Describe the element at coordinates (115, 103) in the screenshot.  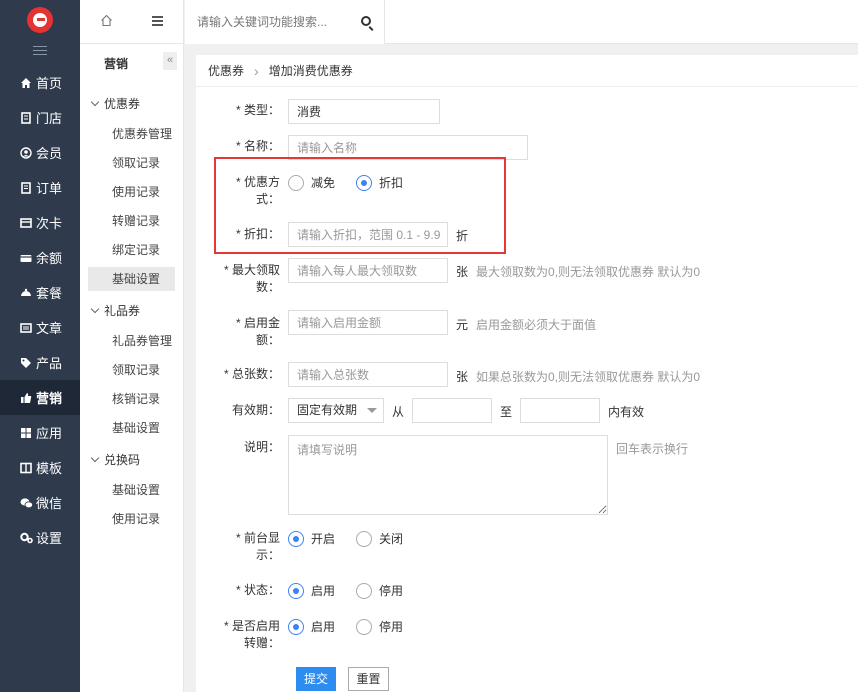
I see `subnav-group-coupon: 优惠券` at that location.